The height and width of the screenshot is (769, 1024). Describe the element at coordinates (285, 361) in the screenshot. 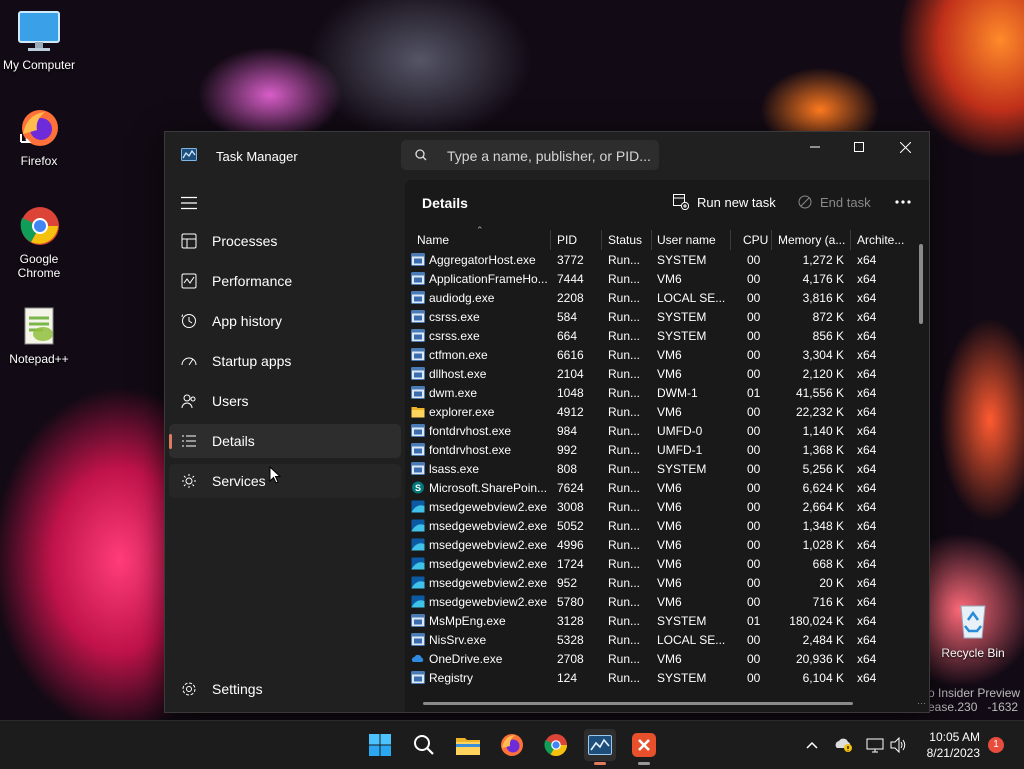

I see `nav-item-startup-apps: Startup apps` at that location.